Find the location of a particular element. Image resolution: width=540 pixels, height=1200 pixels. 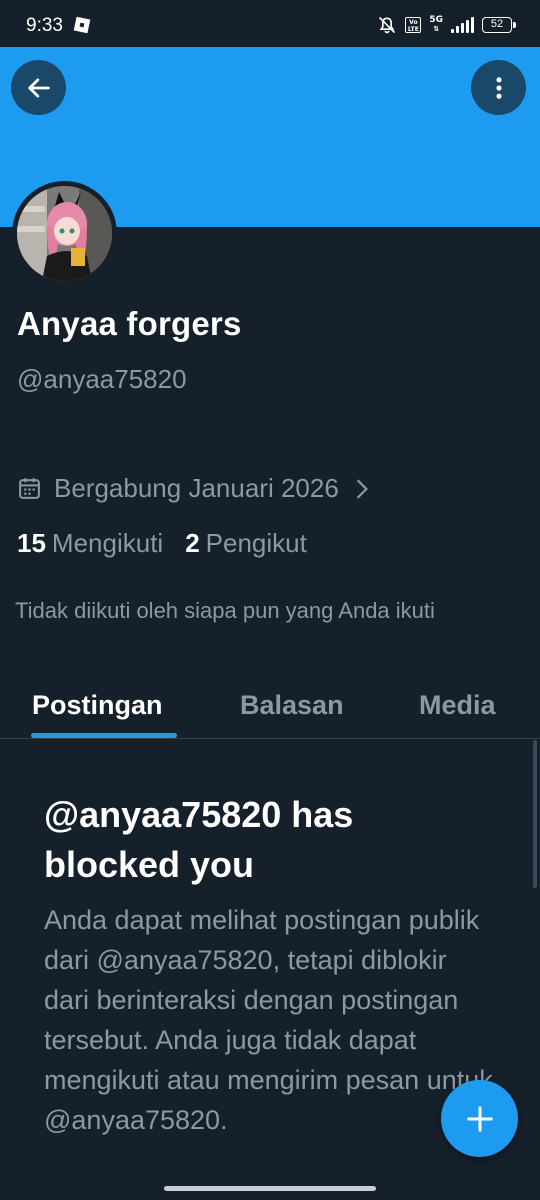

chevron-right-icon is located at coordinates (362, 488).